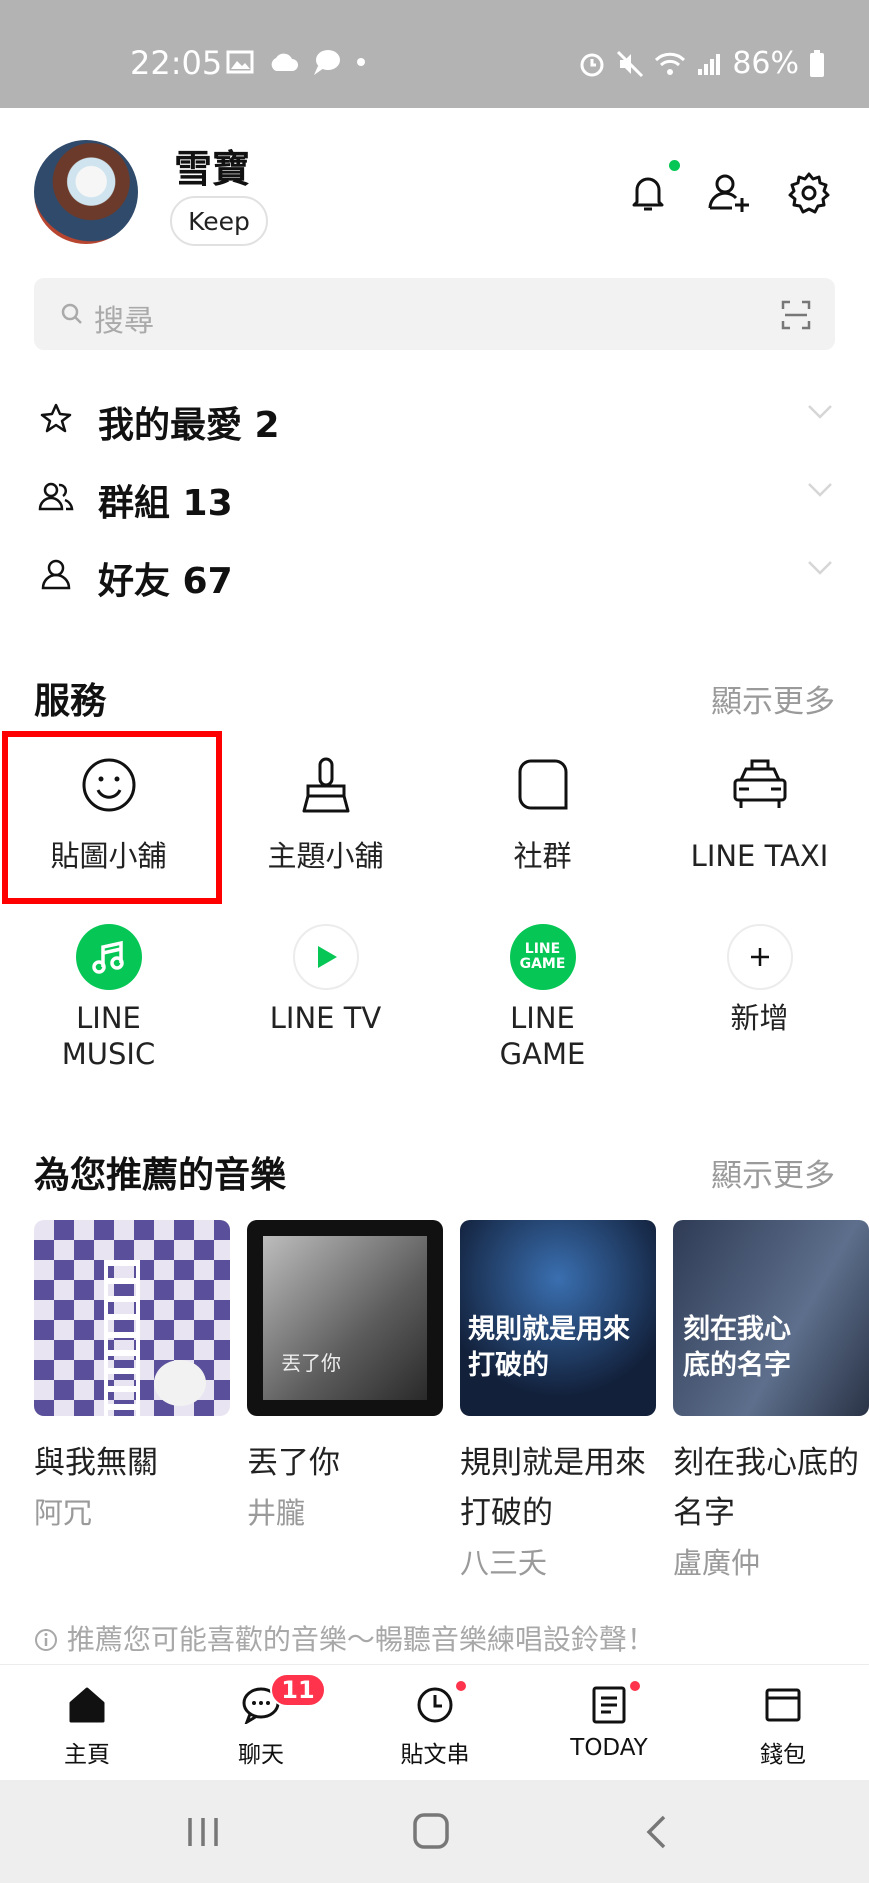  What do you see at coordinates (504, 1563) in the screenshot?
I see `music-artist: 八三夭` at bounding box center [504, 1563].